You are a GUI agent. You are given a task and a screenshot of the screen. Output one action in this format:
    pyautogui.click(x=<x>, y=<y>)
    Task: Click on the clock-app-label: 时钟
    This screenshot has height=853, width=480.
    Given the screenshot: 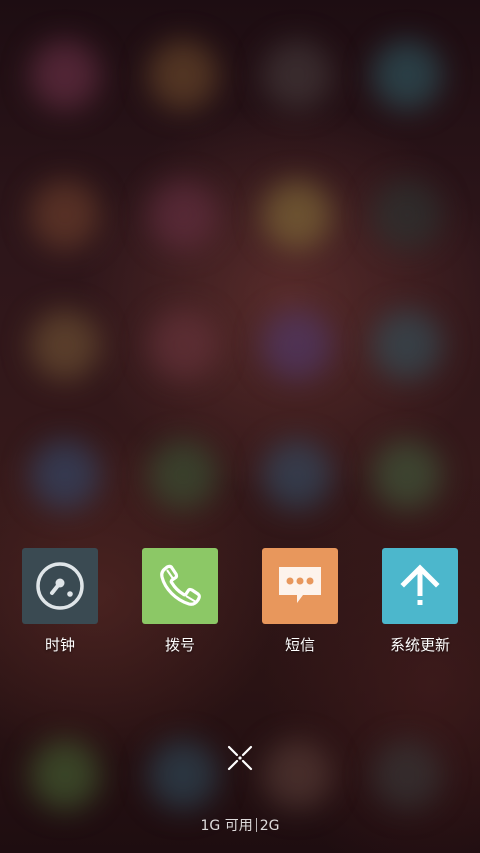 What is the action you would take?
    pyautogui.click(x=59, y=645)
    